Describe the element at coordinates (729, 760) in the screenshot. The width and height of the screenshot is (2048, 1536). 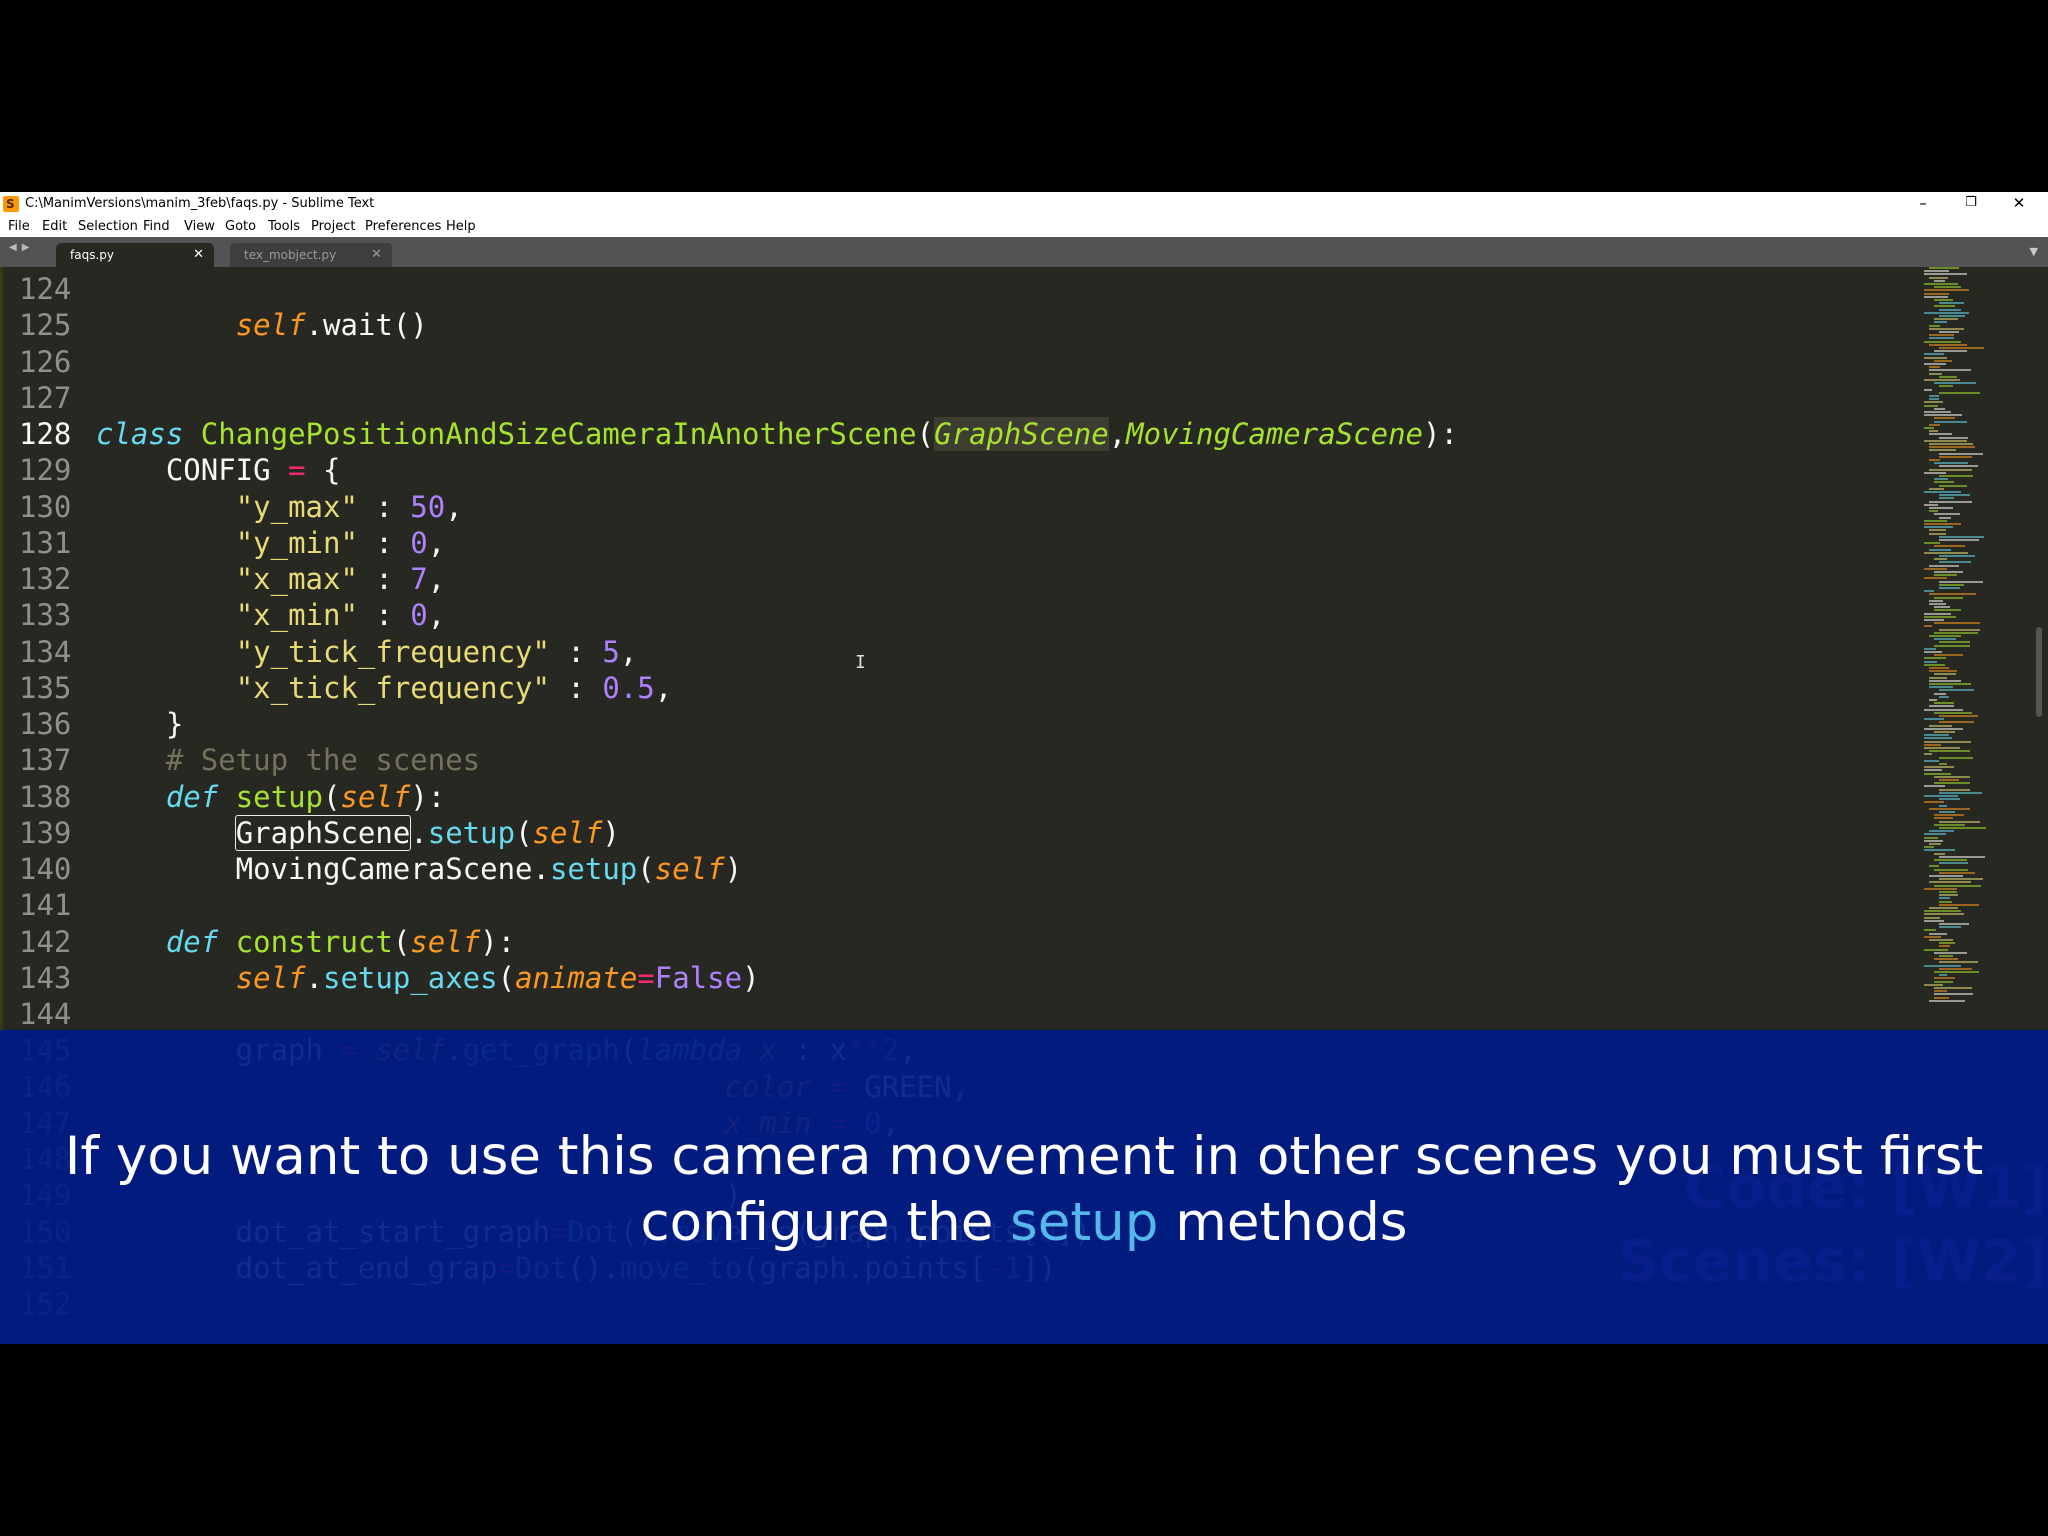
I see `code-line: 137 # Setup the scenes` at that location.